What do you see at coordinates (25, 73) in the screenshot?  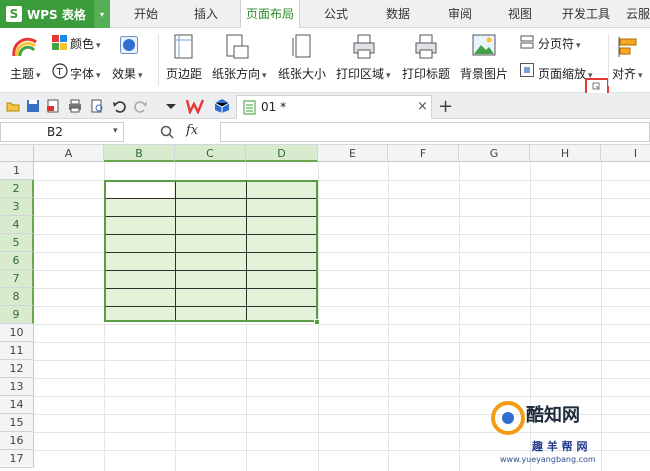 I see `theme-button: 主题` at bounding box center [25, 73].